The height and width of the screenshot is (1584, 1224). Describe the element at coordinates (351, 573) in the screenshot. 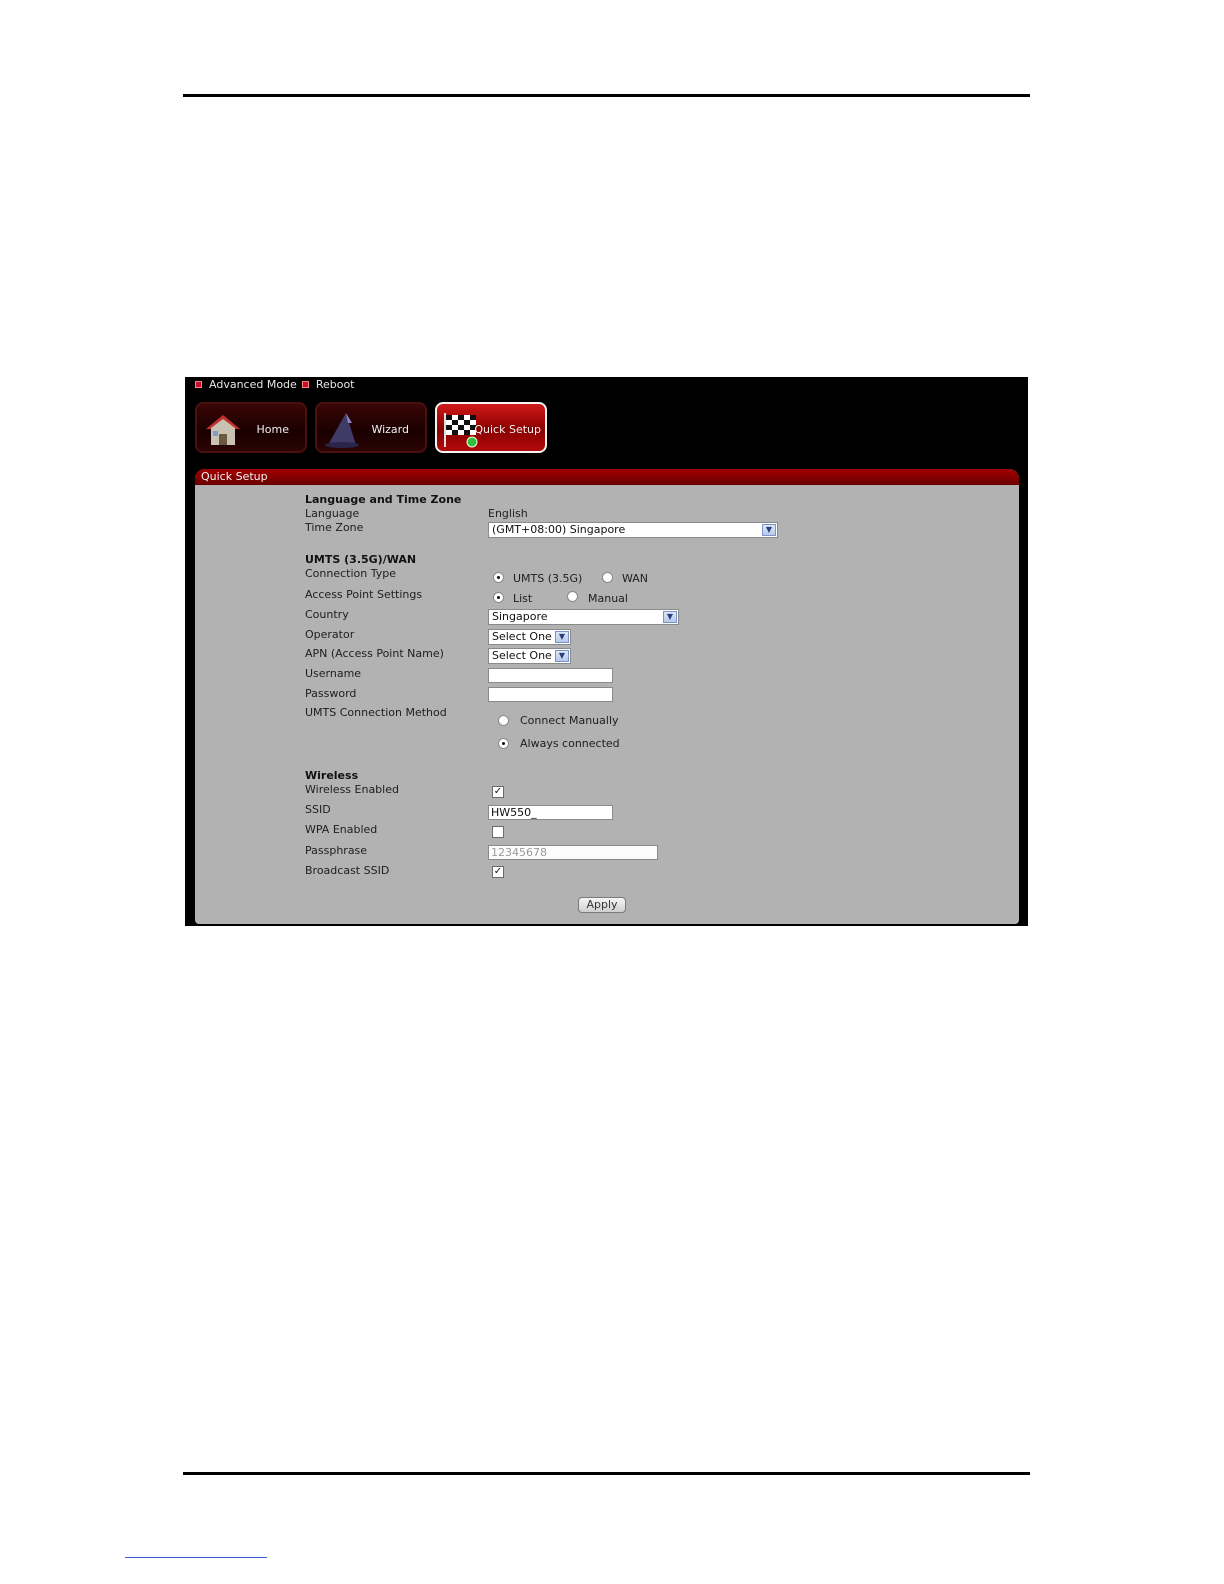

I see `connection-type-label: Connection Type` at that location.